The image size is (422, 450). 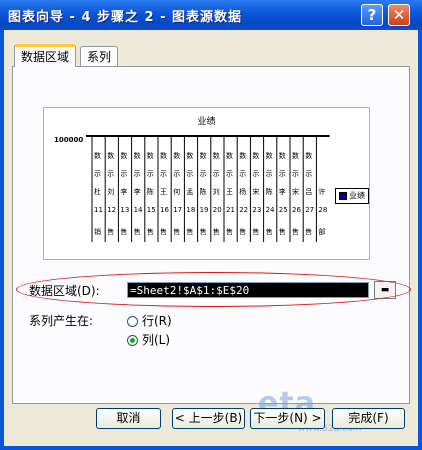 What do you see at coordinates (125, 17) in the screenshot?
I see `window-title: 图表向导 - 4 步骤之 2 - 图表源数据` at bounding box center [125, 17].